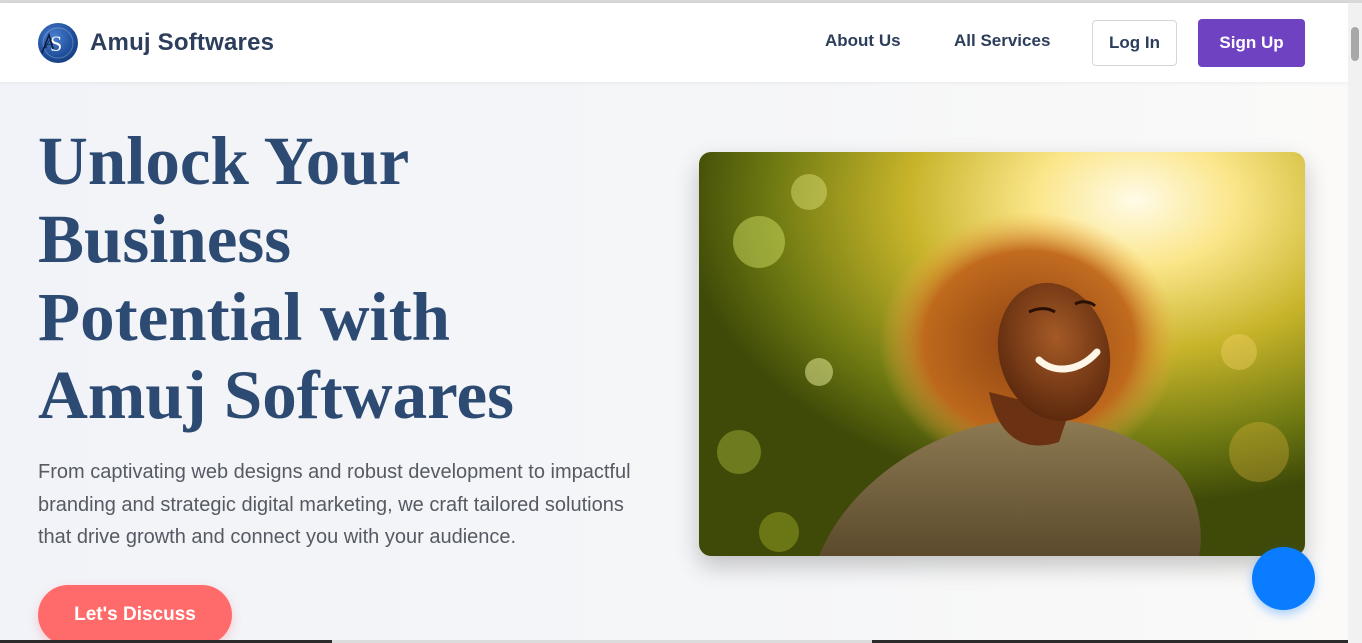 The width and height of the screenshot is (1362, 643). I want to click on chat-bubble-icon, so click(1283, 578).